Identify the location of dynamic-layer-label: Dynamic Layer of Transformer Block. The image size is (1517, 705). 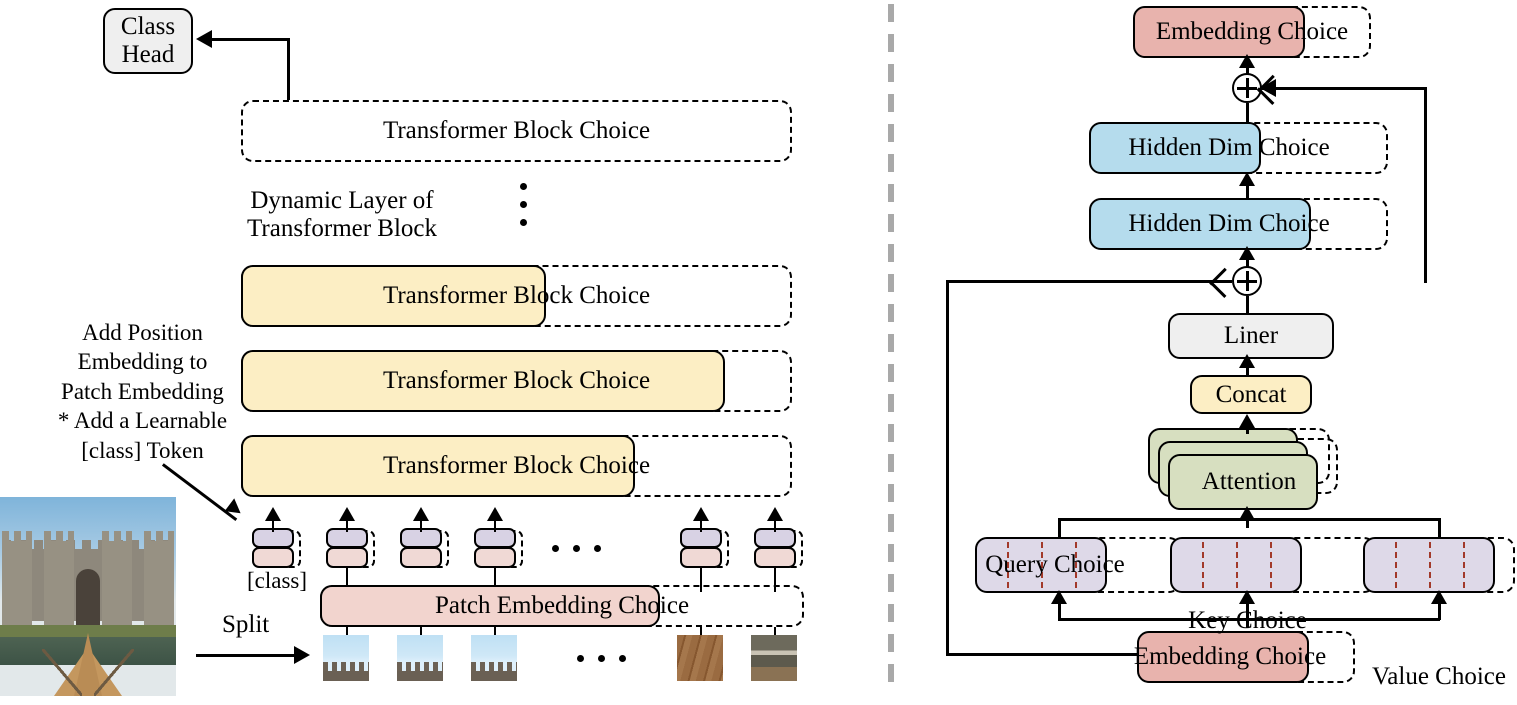
(342, 214).